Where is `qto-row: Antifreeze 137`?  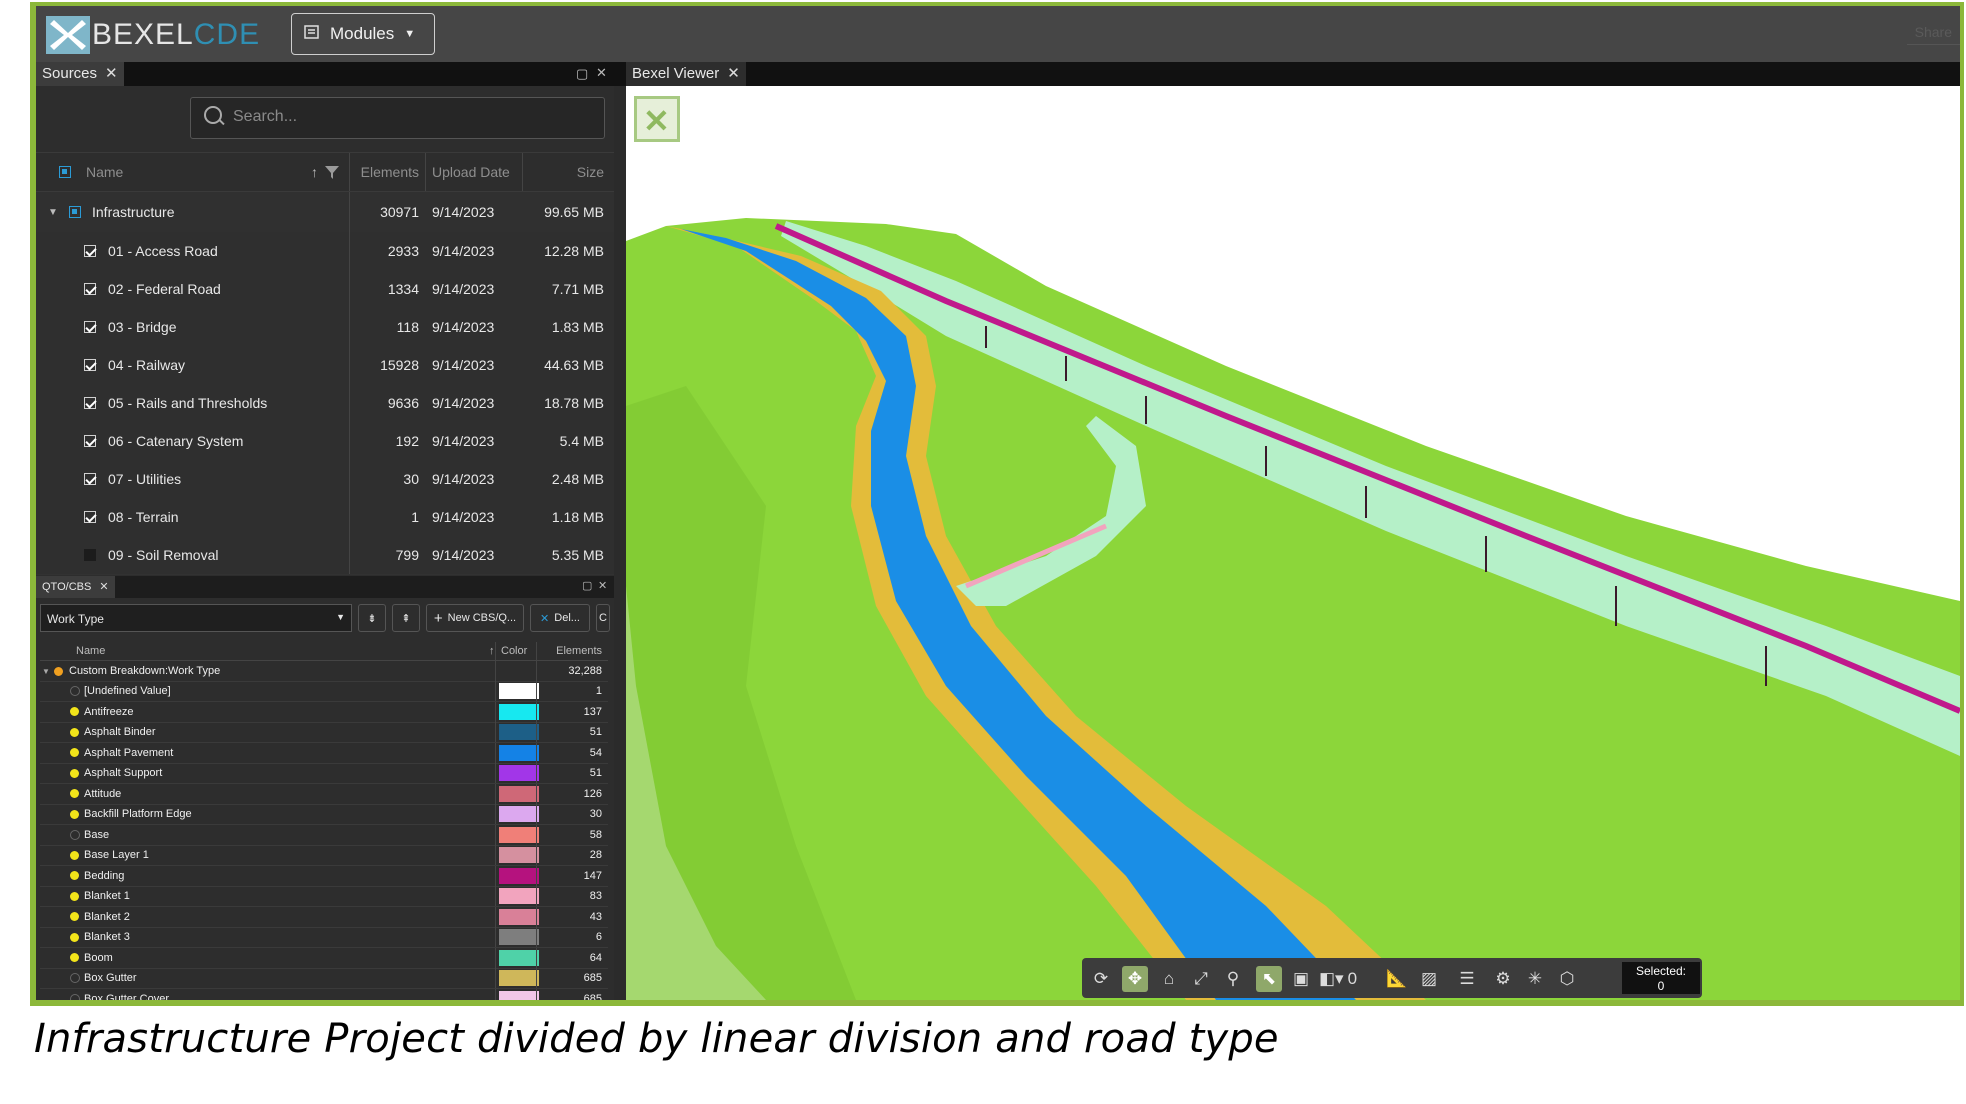
qto-row: Antifreeze 137 is located at coordinates (324, 712).